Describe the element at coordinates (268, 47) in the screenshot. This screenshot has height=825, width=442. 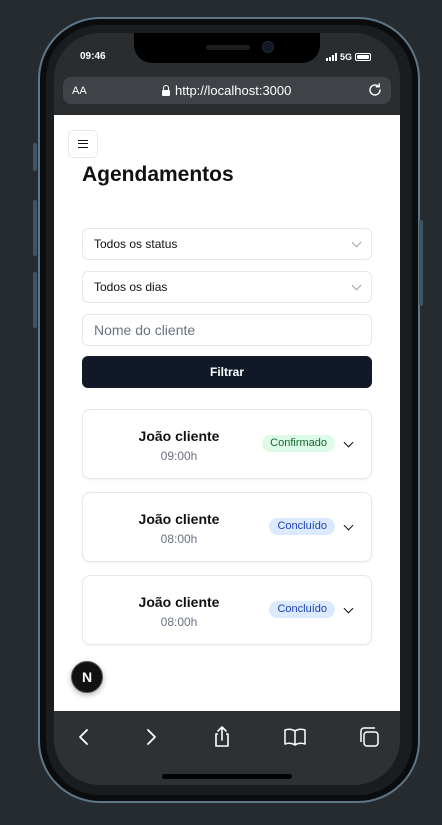
I see `front-camera` at that location.